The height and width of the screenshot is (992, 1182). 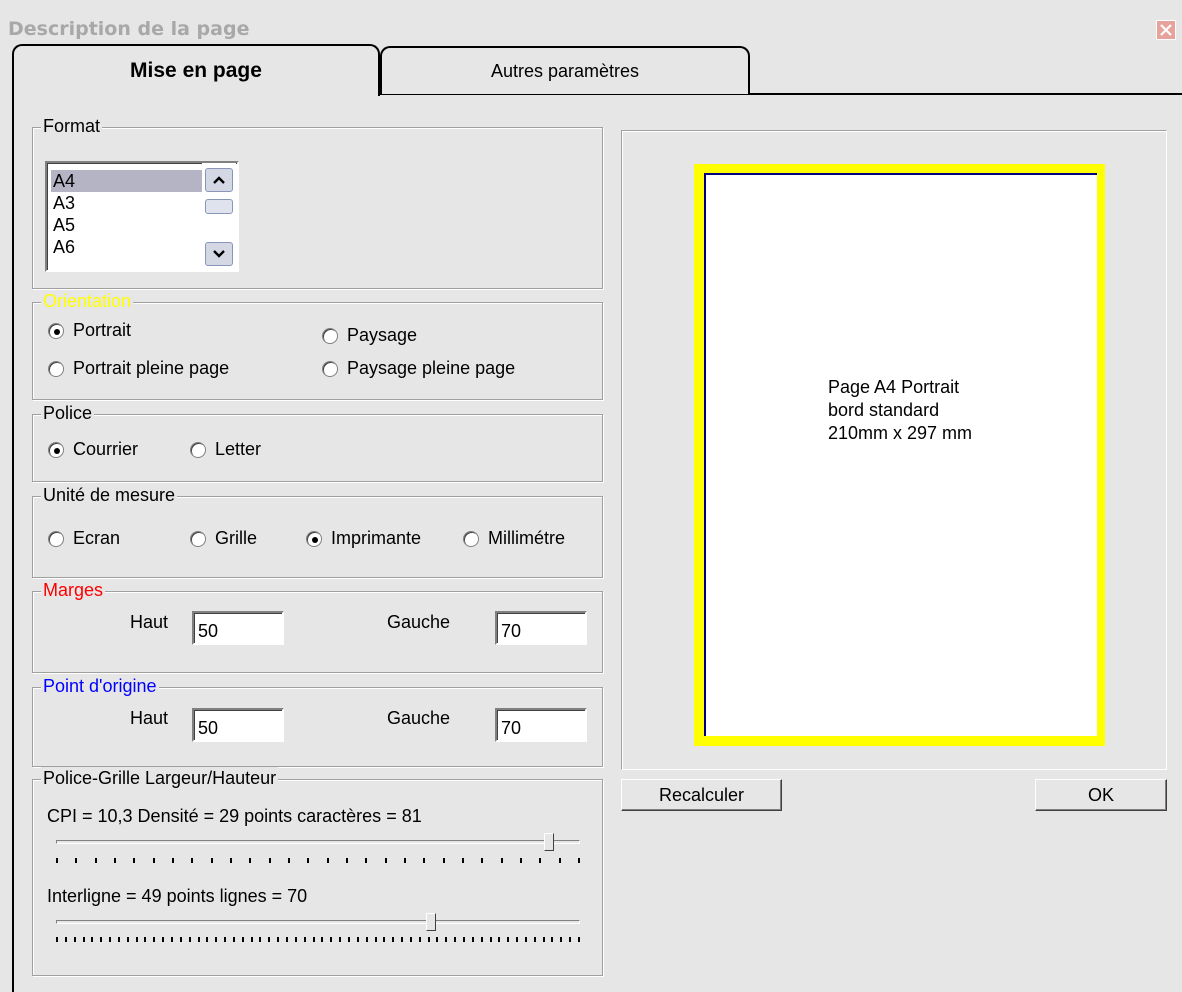 I want to click on cpi-slider-track, so click(x=318, y=842).